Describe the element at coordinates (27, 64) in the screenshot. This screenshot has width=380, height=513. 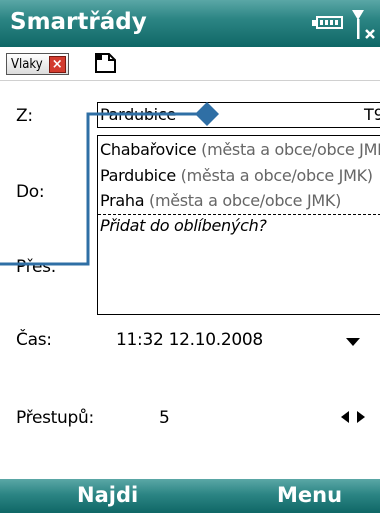
I see `tab-label: Vlaky` at that location.